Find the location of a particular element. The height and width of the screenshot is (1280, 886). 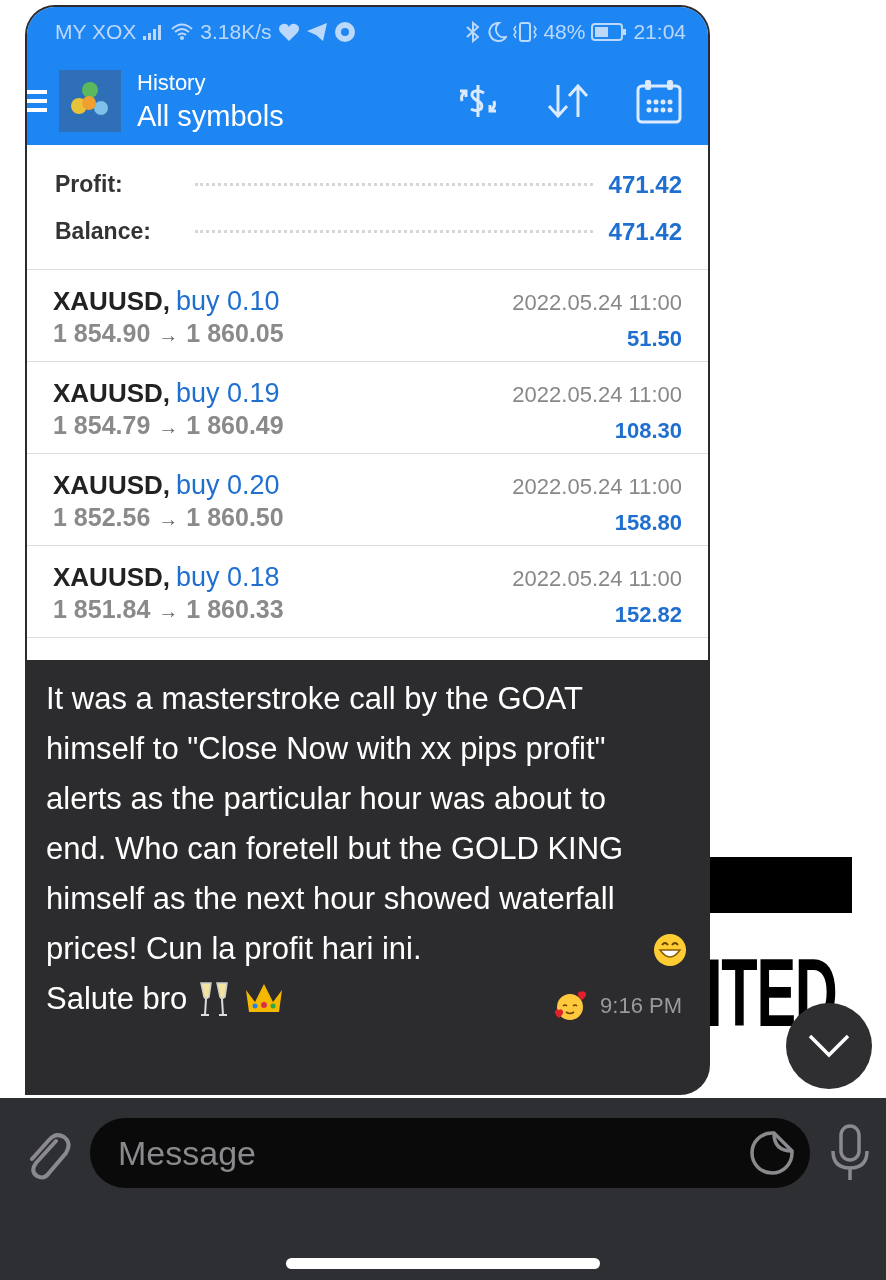

app-logo-icon is located at coordinates (90, 101).